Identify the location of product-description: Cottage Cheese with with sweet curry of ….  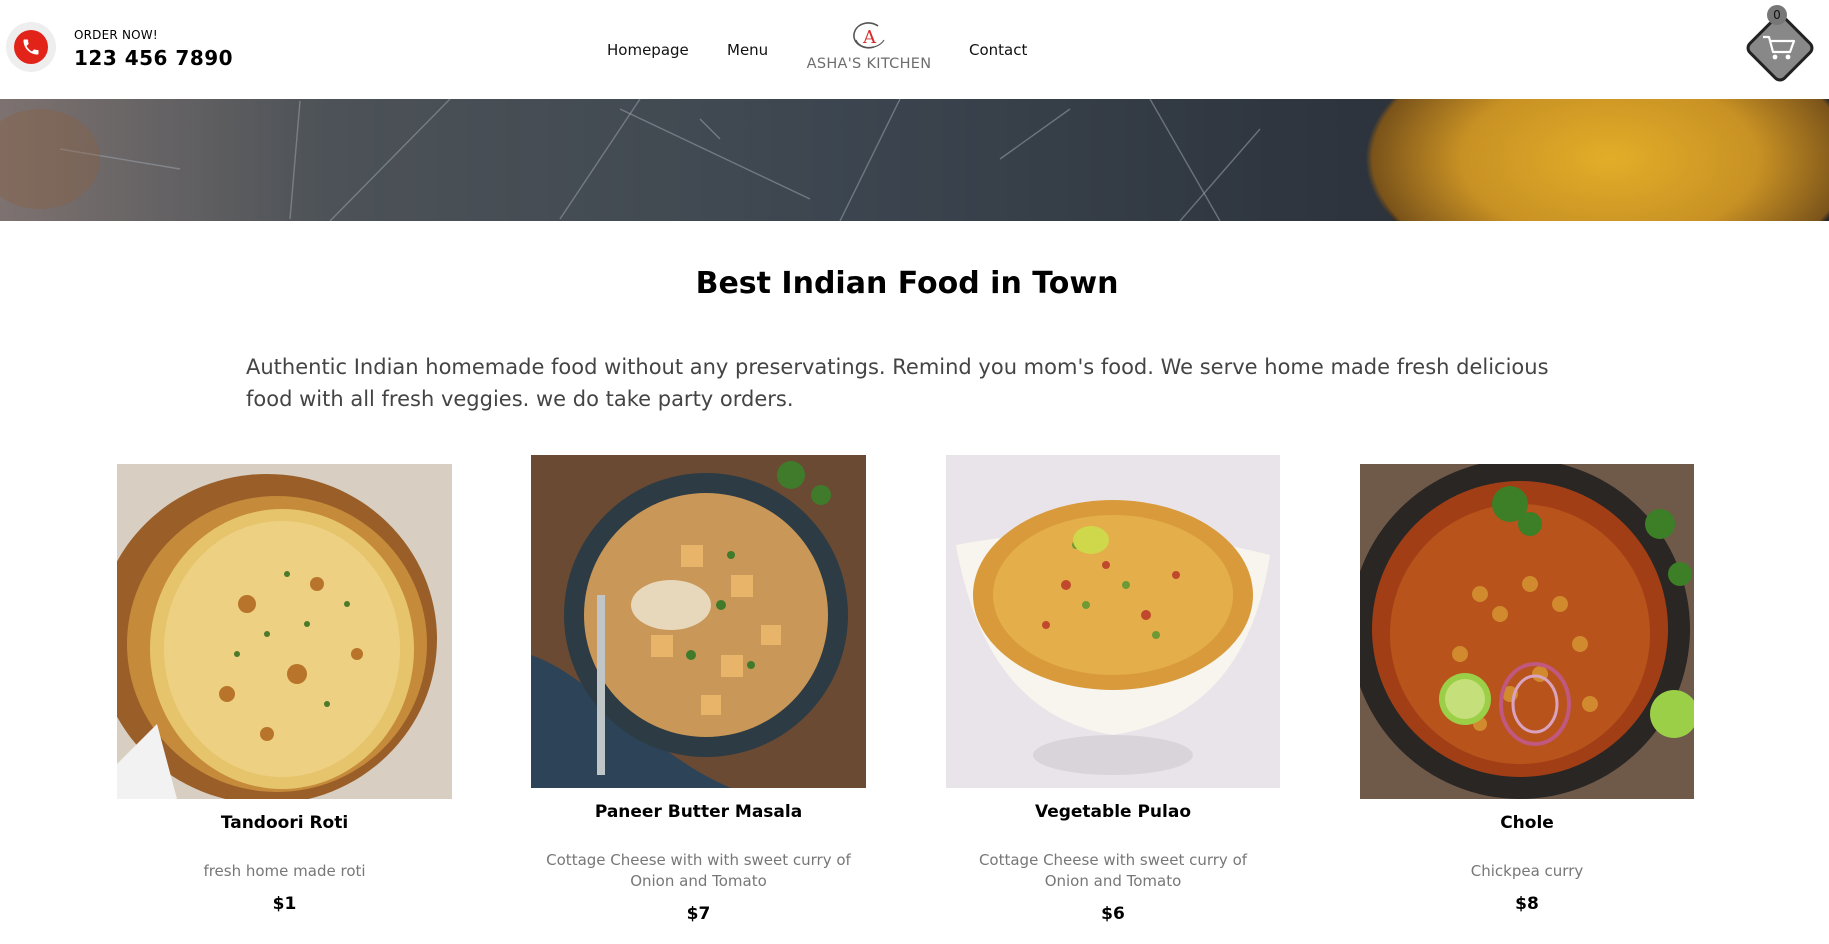
(698, 870).